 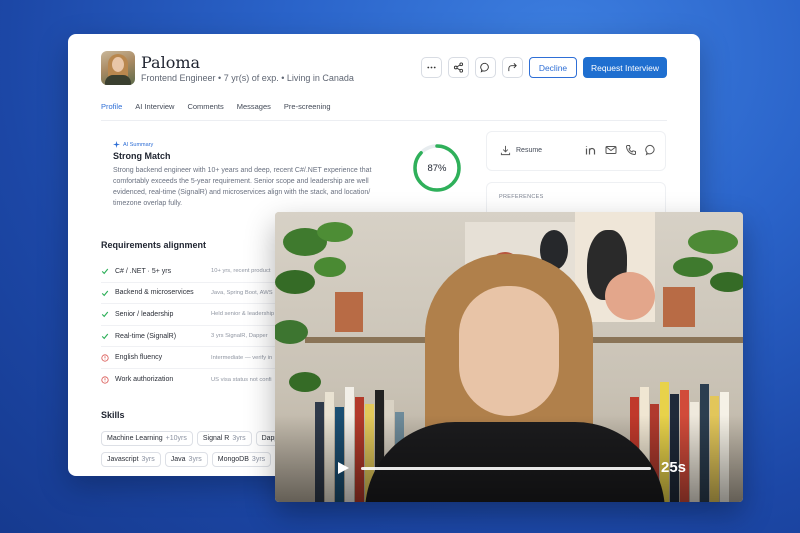 I want to click on mail-icon, so click(x=611, y=150).